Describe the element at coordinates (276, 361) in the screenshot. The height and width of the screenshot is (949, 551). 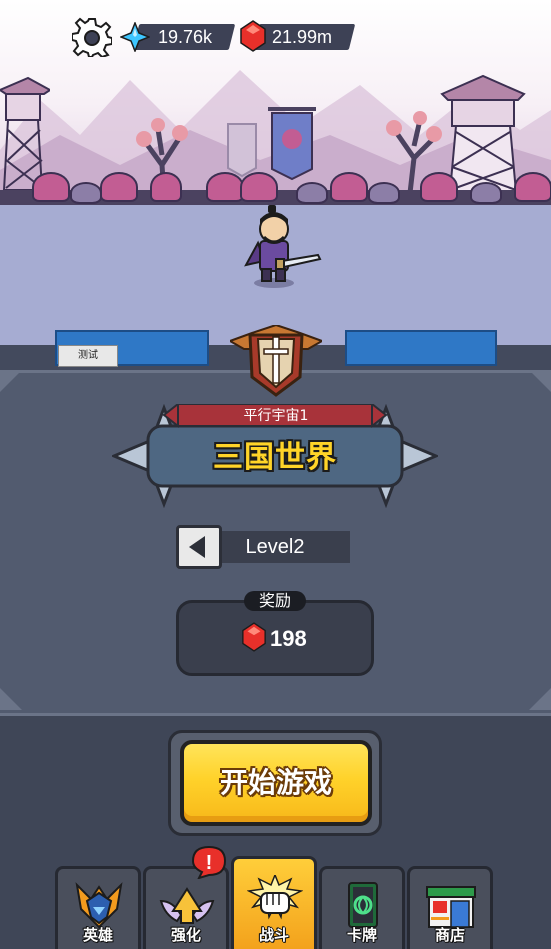
I see `sword-shield-emblem` at that location.